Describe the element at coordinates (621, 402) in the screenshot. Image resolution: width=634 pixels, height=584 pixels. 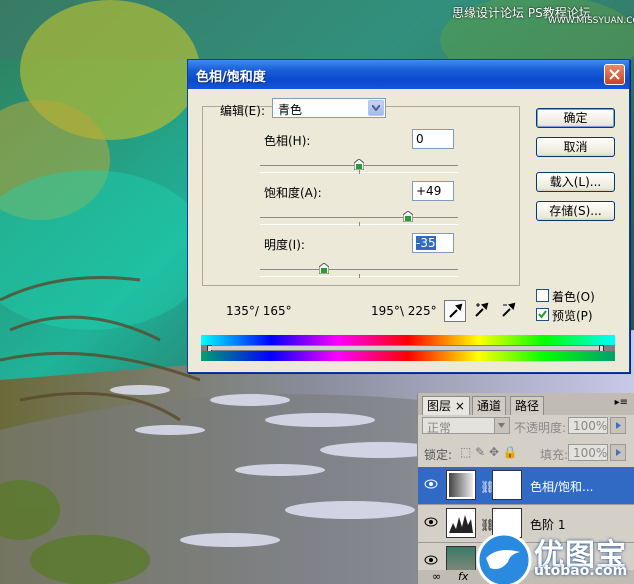
I see `panel-menu-icon: ▸≡` at that location.